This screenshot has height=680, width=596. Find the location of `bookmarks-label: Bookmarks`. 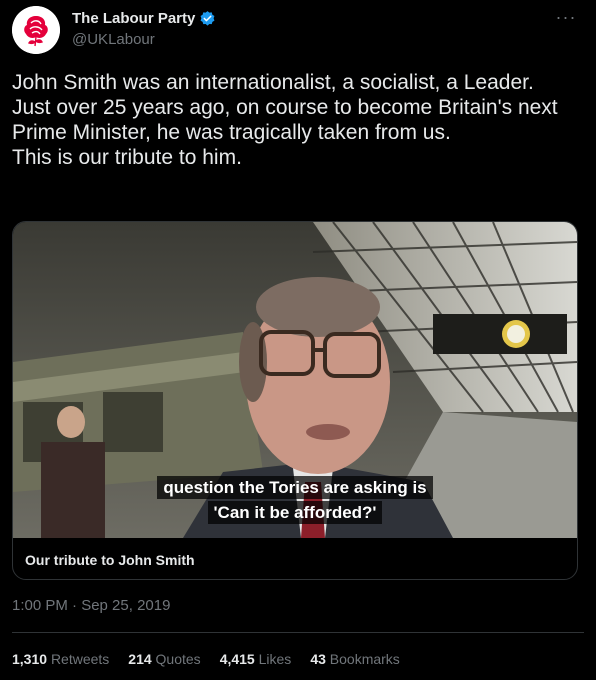

bookmarks-label: Bookmarks is located at coordinates (364, 659).